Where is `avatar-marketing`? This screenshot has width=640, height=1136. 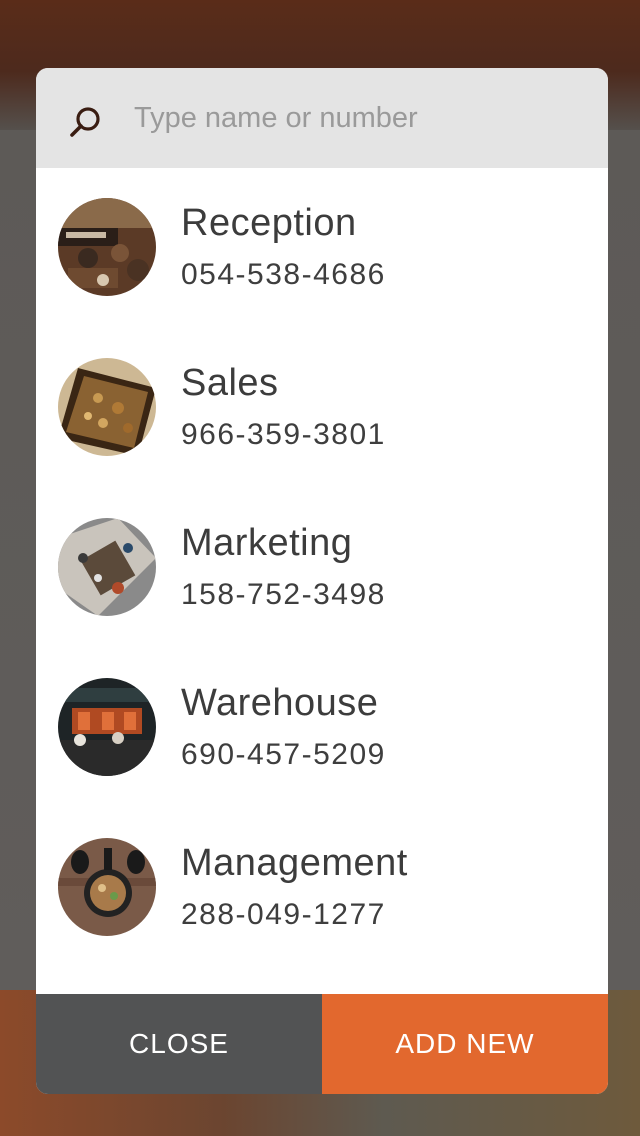
avatar-marketing is located at coordinates (107, 567).